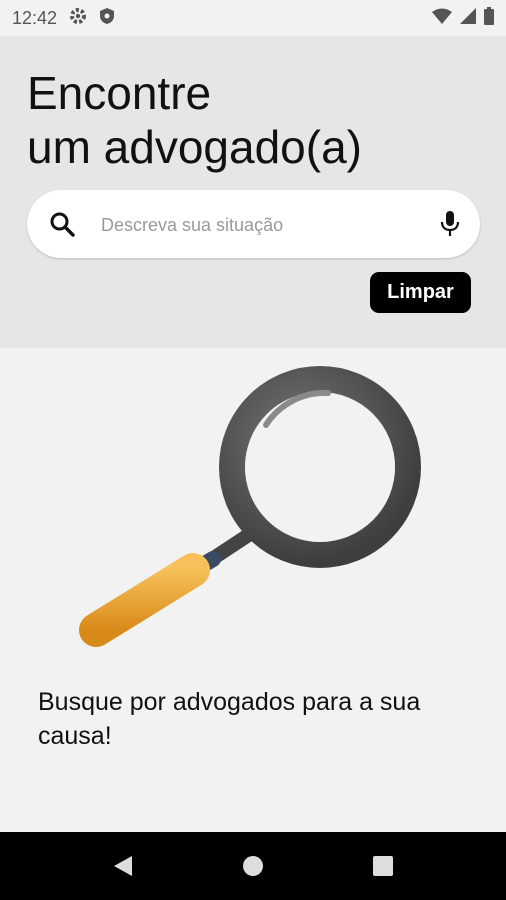 This screenshot has width=506, height=900. I want to click on recents-icon, so click(383, 866).